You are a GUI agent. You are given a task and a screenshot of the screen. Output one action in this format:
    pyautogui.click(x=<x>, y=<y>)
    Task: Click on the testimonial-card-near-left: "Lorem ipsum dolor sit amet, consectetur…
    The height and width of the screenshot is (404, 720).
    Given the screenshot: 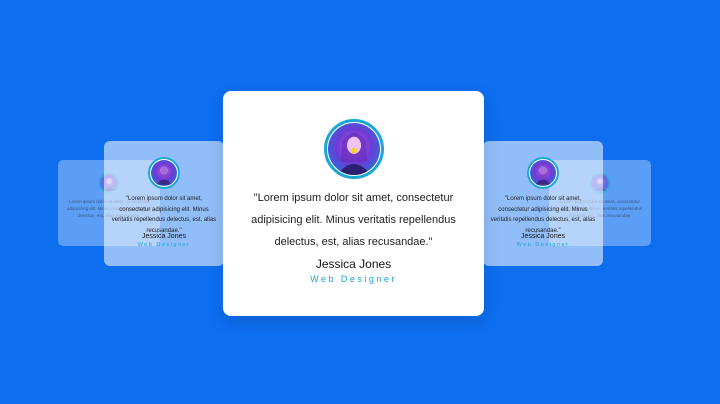 What is the action you would take?
    pyautogui.click(x=164, y=203)
    